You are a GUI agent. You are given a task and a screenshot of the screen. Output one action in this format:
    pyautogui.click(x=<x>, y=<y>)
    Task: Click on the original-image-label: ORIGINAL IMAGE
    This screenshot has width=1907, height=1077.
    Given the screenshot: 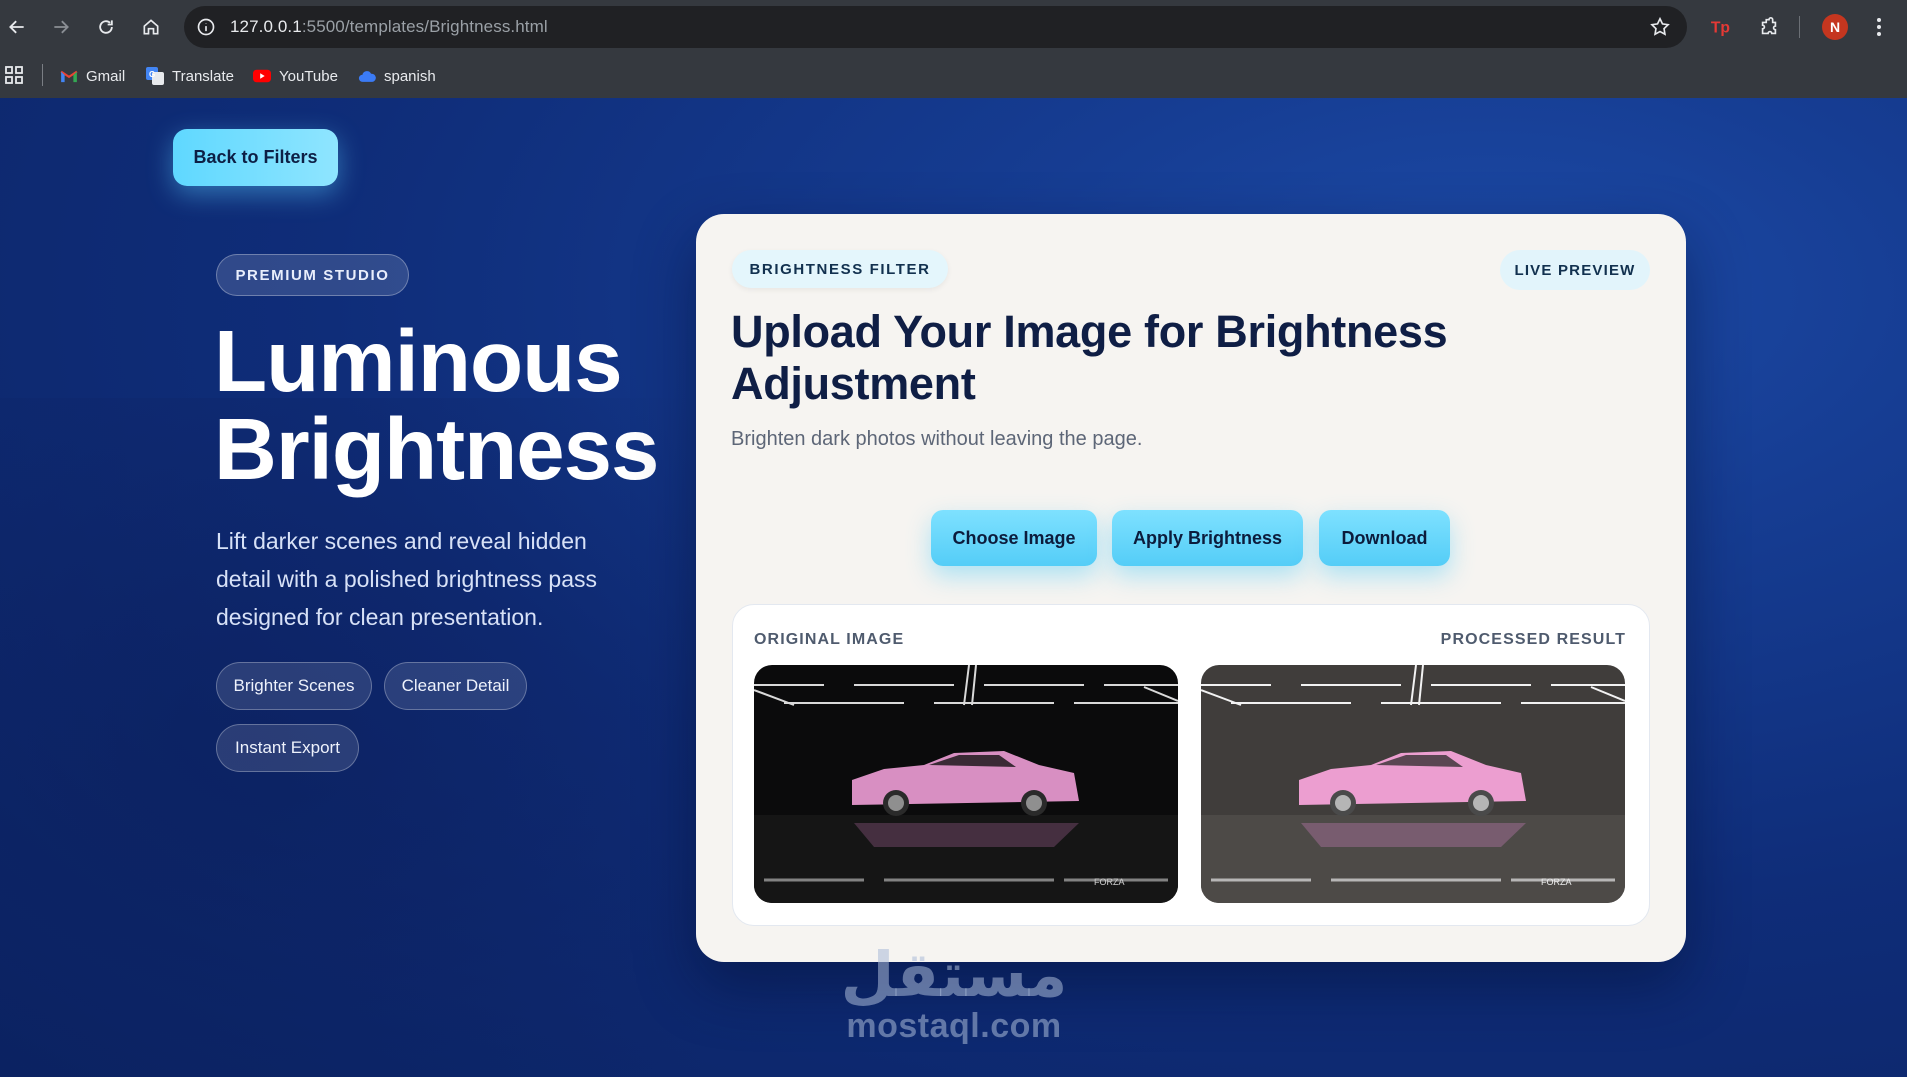 What is the action you would take?
    pyautogui.click(x=829, y=639)
    